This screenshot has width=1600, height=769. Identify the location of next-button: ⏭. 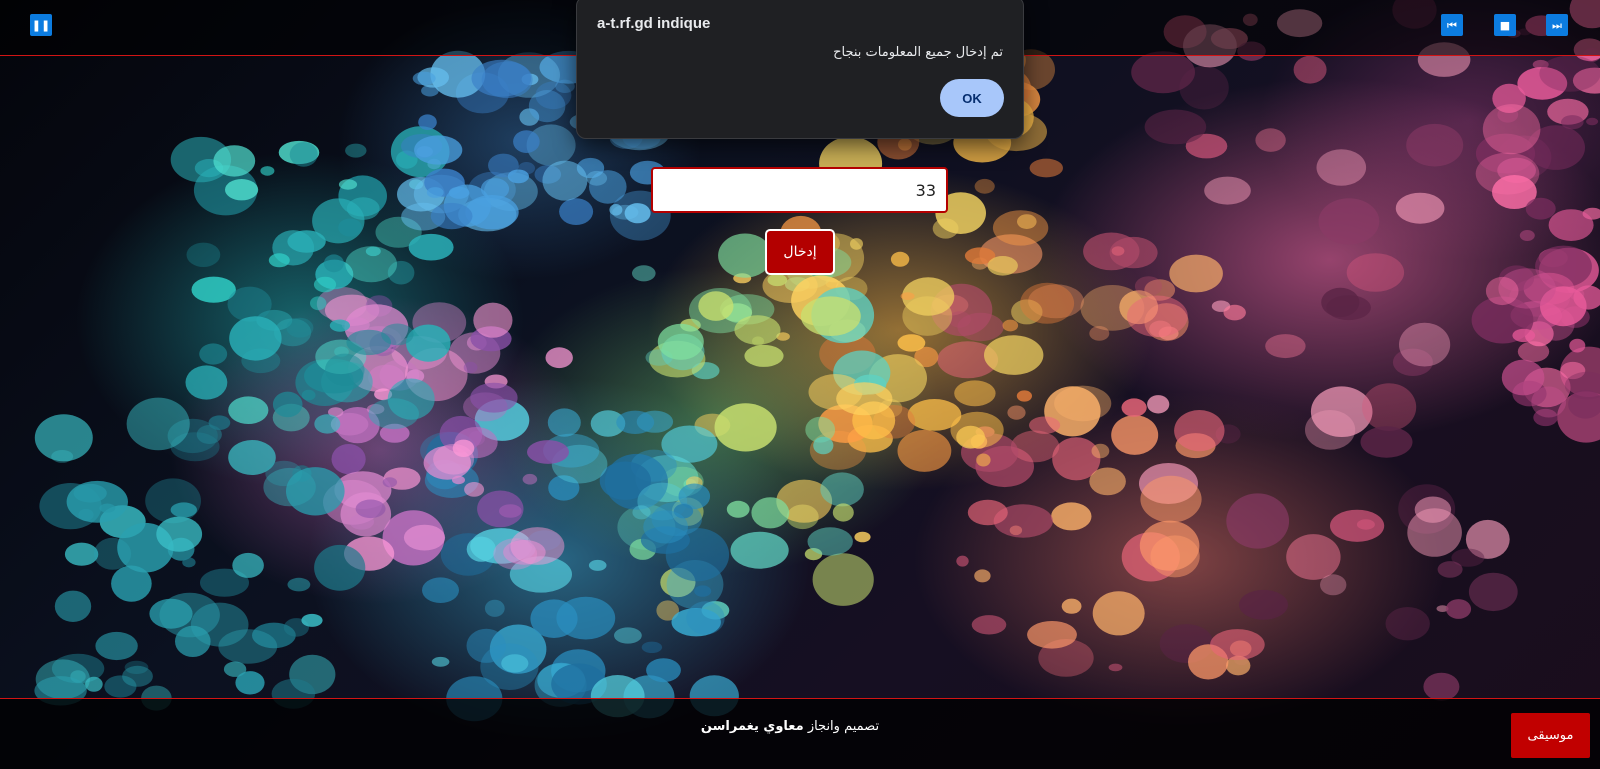
(1557, 25).